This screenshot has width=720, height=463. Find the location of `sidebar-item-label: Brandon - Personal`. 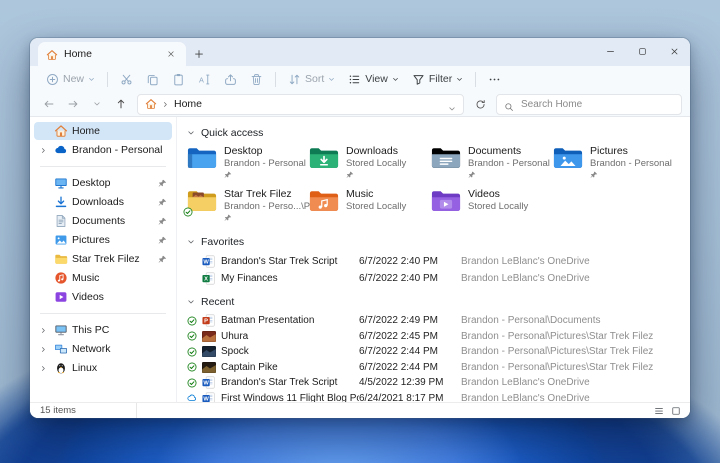

sidebar-item-label: Brandon - Personal is located at coordinates (117, 150).